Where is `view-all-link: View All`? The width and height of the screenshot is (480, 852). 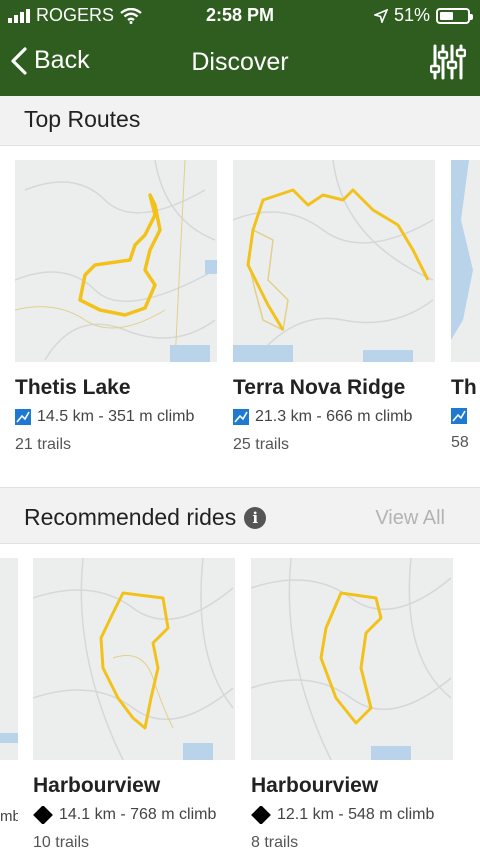 view-all-link: View All is located at coordinates (410, 518).